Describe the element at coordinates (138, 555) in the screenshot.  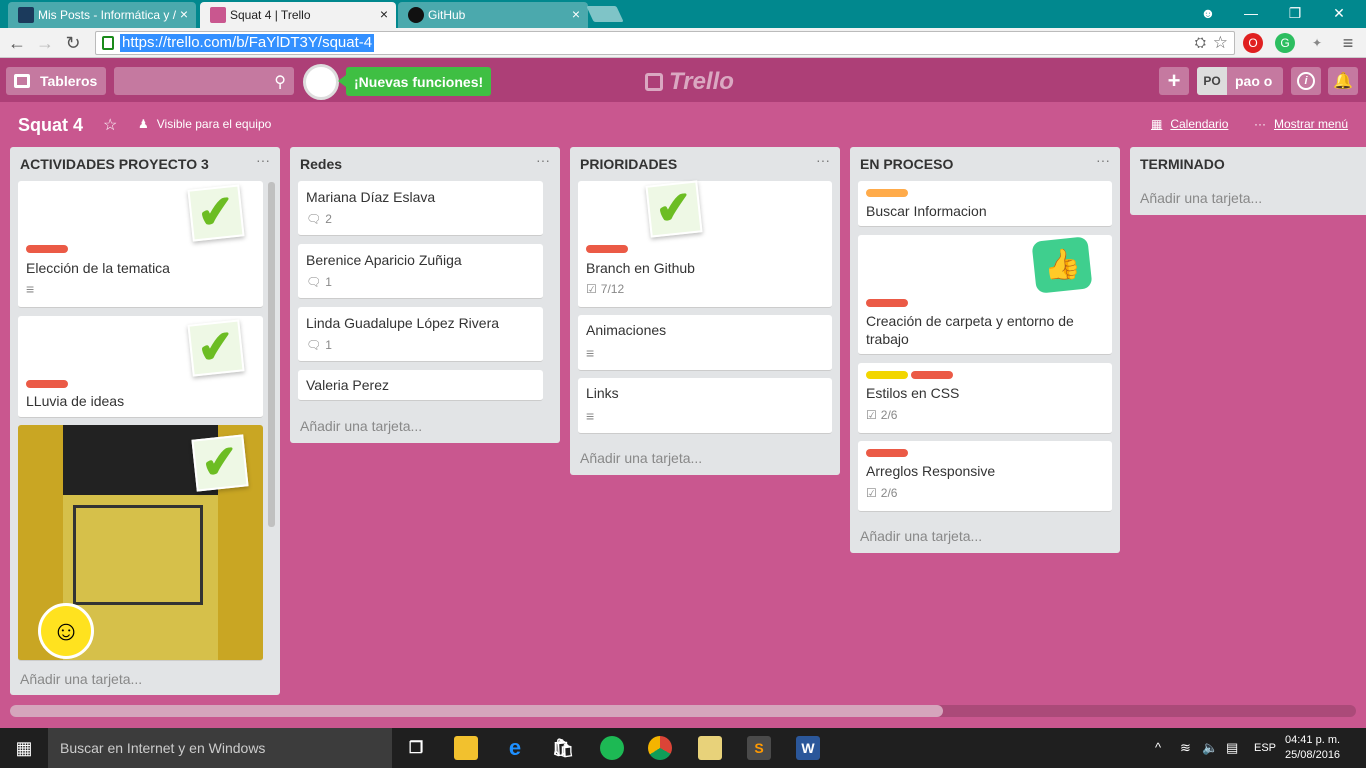
I see `photo-sketch` at that location.